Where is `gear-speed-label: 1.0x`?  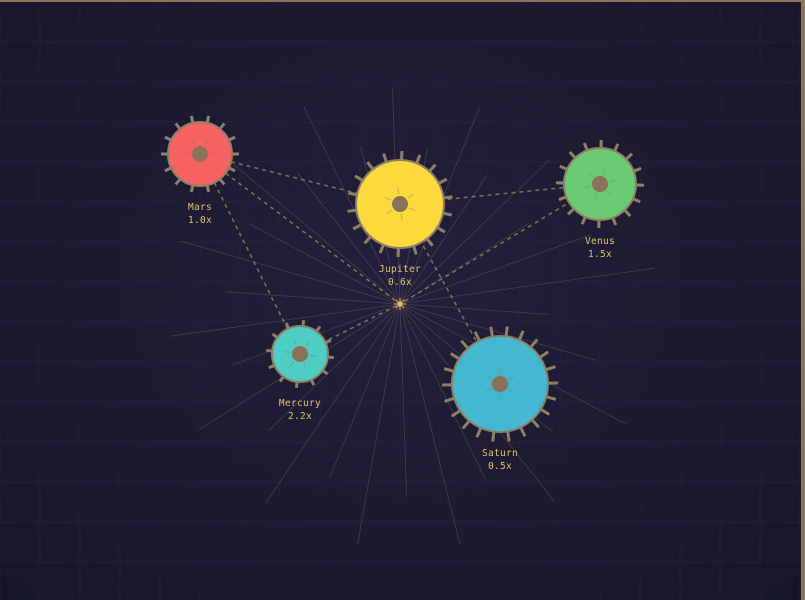
gear-speed-label: 1.0x is located at coordinates (200, 220).